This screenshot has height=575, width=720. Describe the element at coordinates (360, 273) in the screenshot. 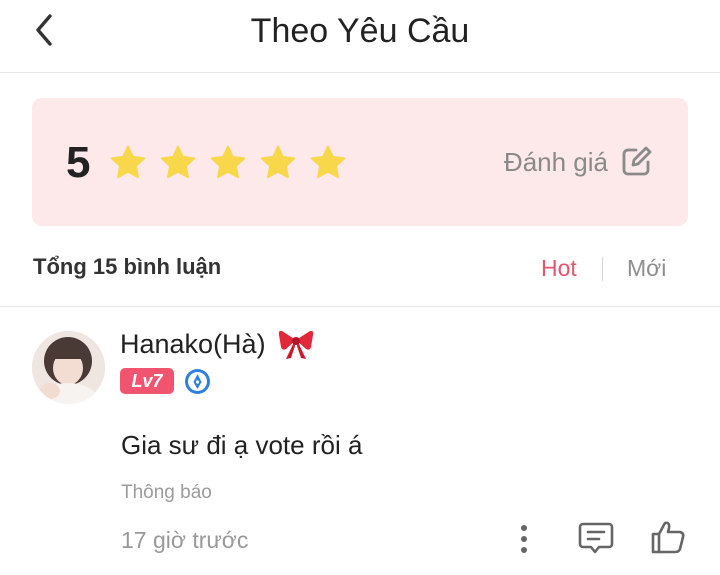

I see `comments-summary: Tổng 15 bình luận Hot Mới` at that location.